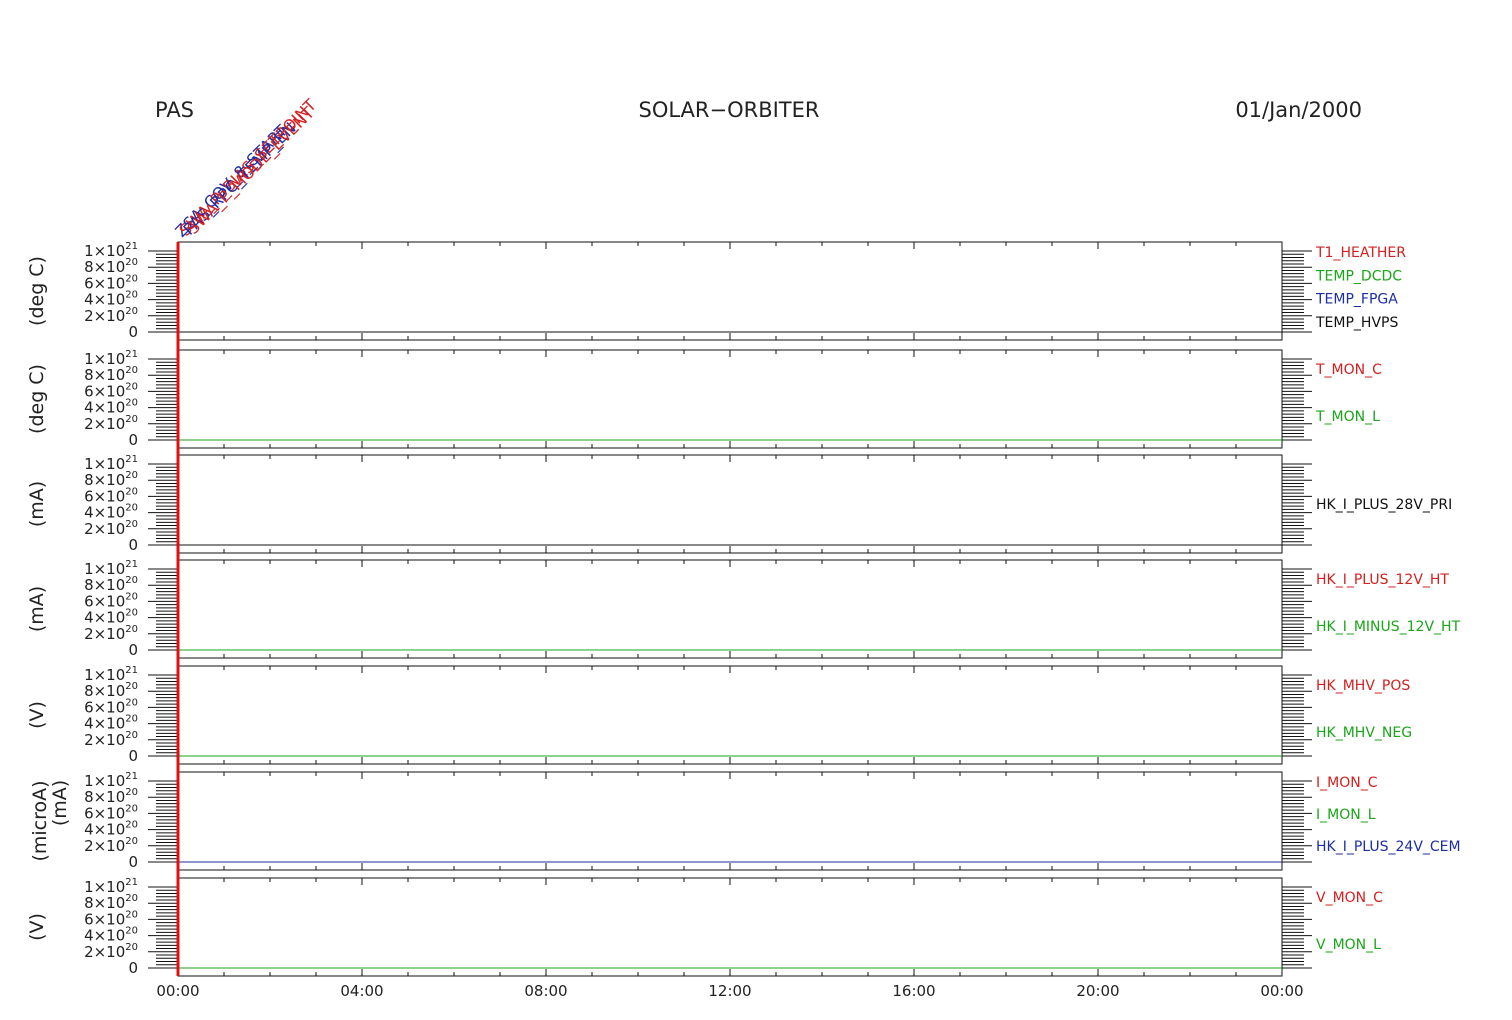  Describe the element at coordinates (40, 820) in the screenshot. I see `y-axis-label: (microA)` at that location.